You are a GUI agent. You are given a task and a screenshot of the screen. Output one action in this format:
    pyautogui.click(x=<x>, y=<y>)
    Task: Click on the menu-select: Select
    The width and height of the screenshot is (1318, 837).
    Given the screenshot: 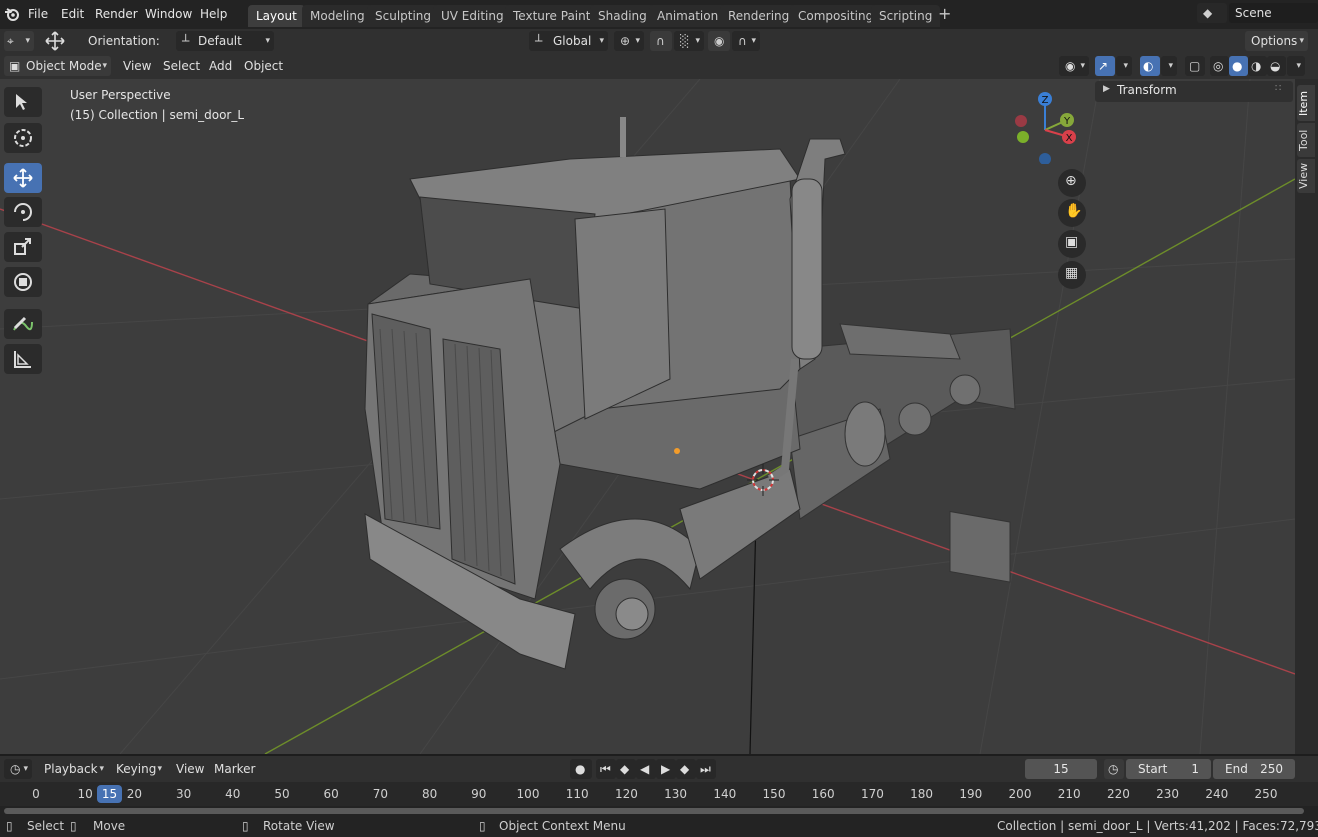 What is the action you would take?
    pyautogui.click(x=181, y=66)
    